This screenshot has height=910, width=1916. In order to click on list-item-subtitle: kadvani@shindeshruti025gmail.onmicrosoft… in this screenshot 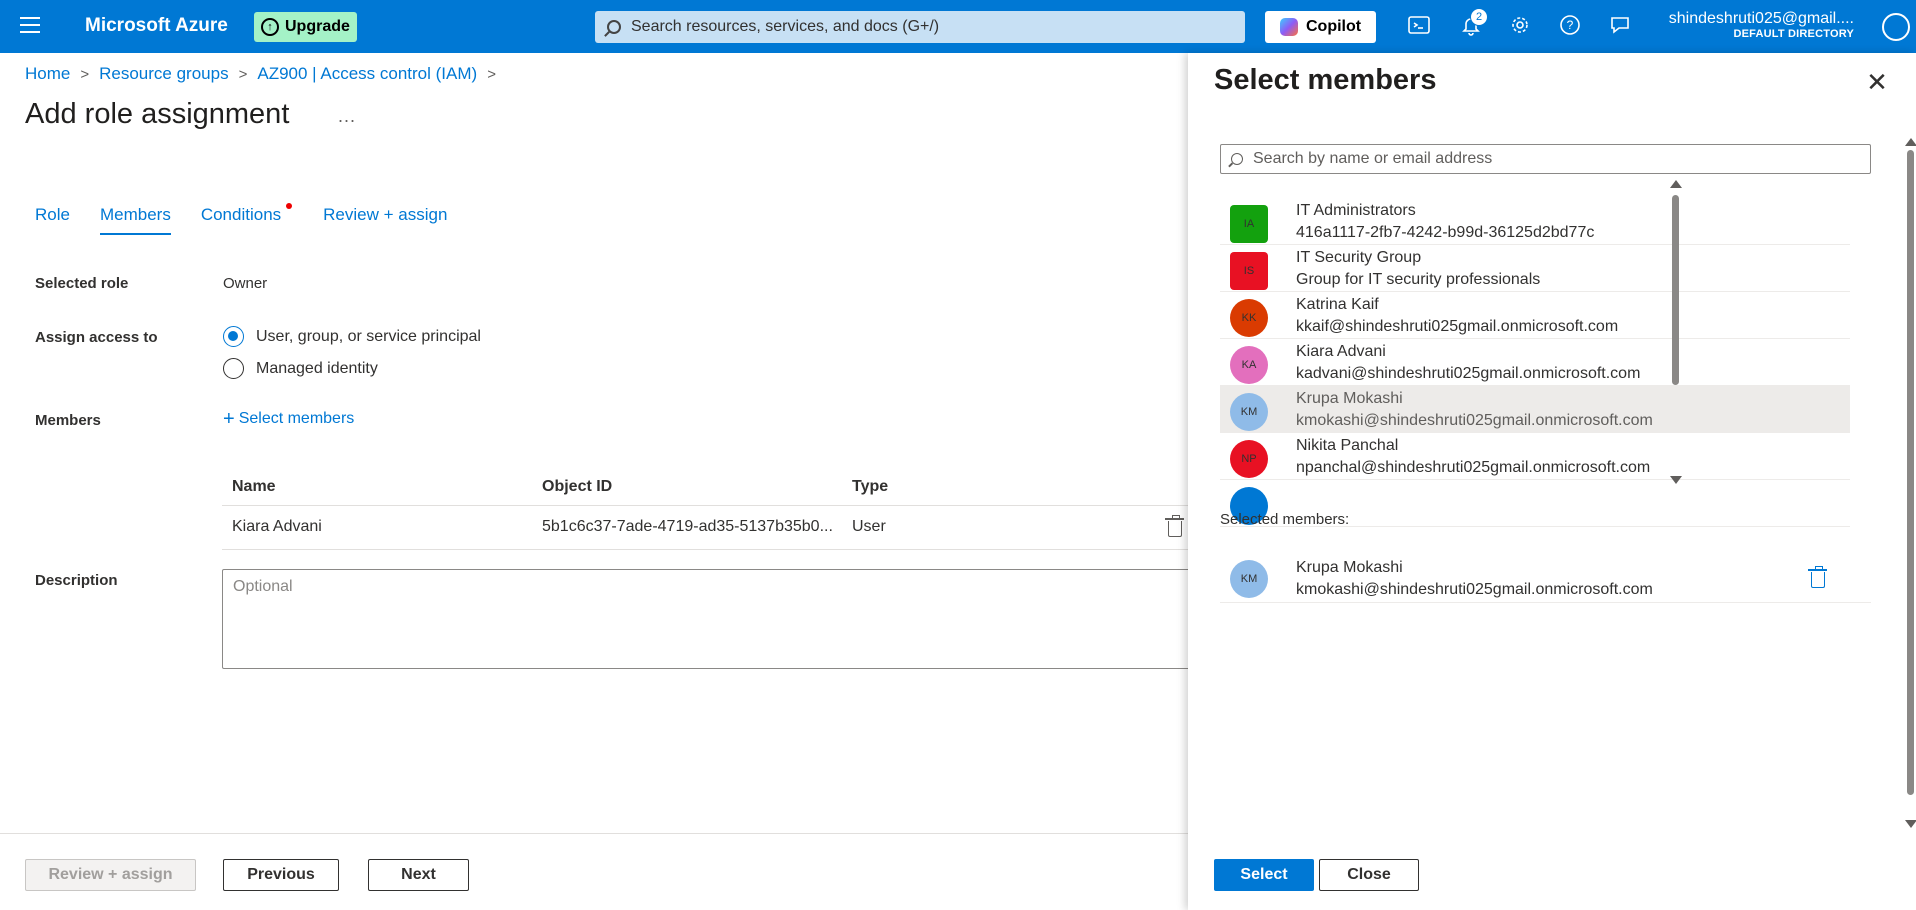, I will do `click(1468, 373)`.